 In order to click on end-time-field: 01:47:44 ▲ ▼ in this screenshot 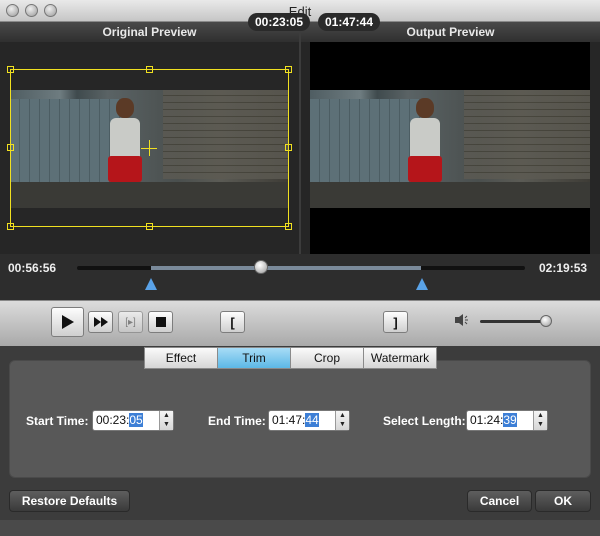, I will do `click(309, 420)`.